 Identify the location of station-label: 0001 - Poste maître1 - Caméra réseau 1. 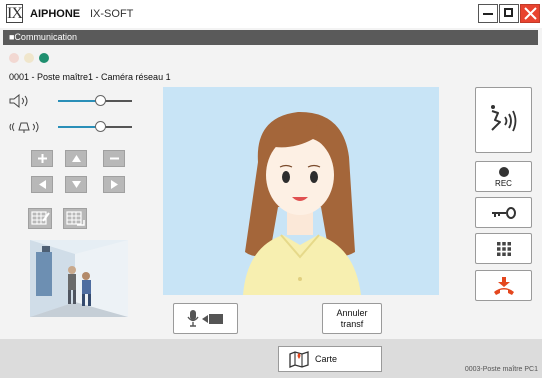
(90, 77).